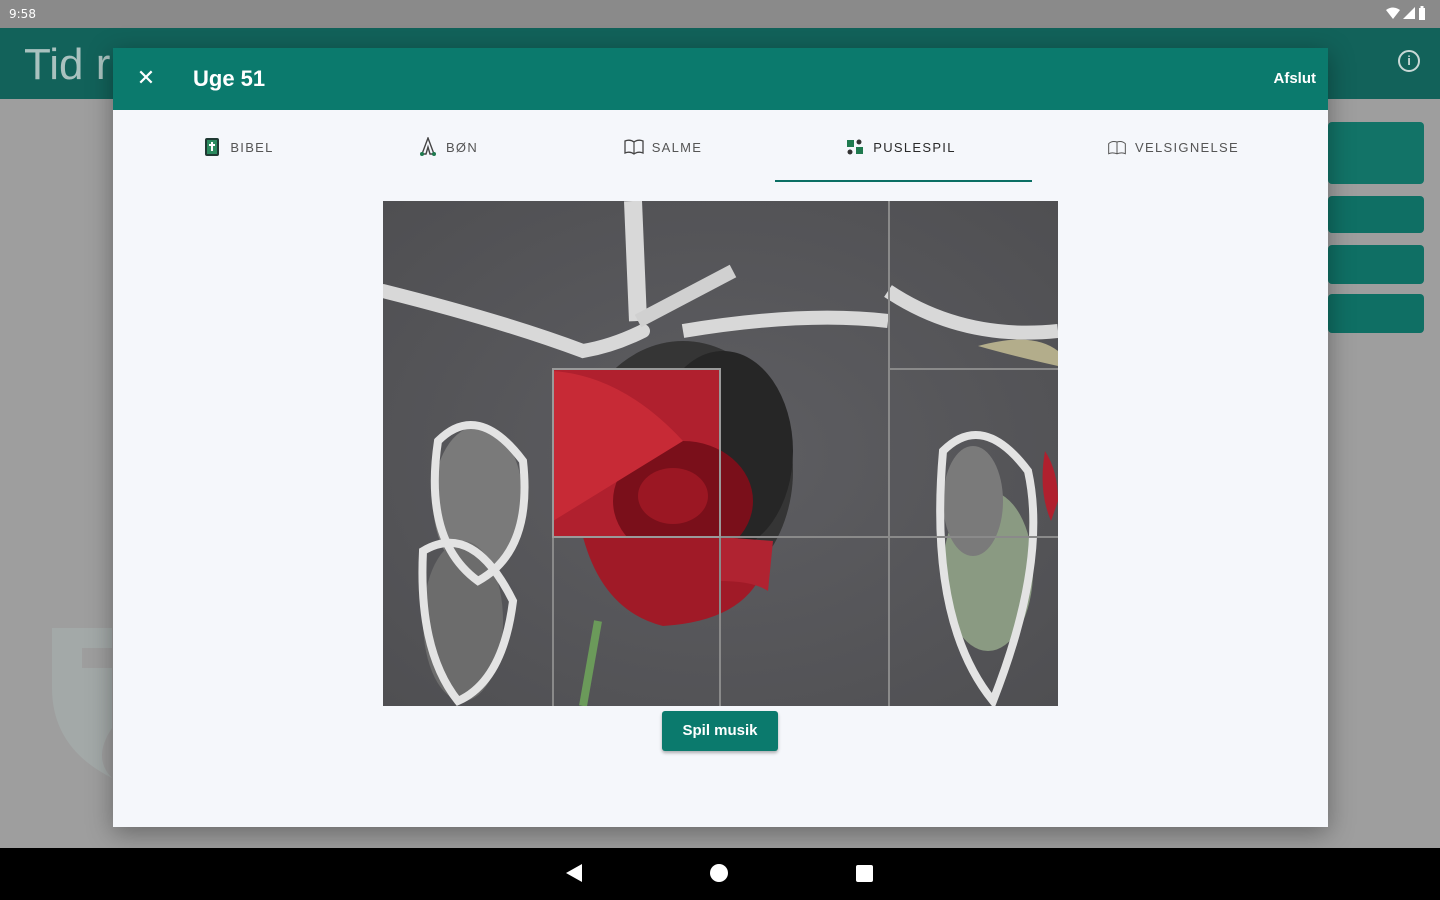 The width and height of the screenshot is (1440, 900). Describe the element at coordinates (1187, 147) in the screenshot. I see `tab-label: VELSIGNELSE` at that location.